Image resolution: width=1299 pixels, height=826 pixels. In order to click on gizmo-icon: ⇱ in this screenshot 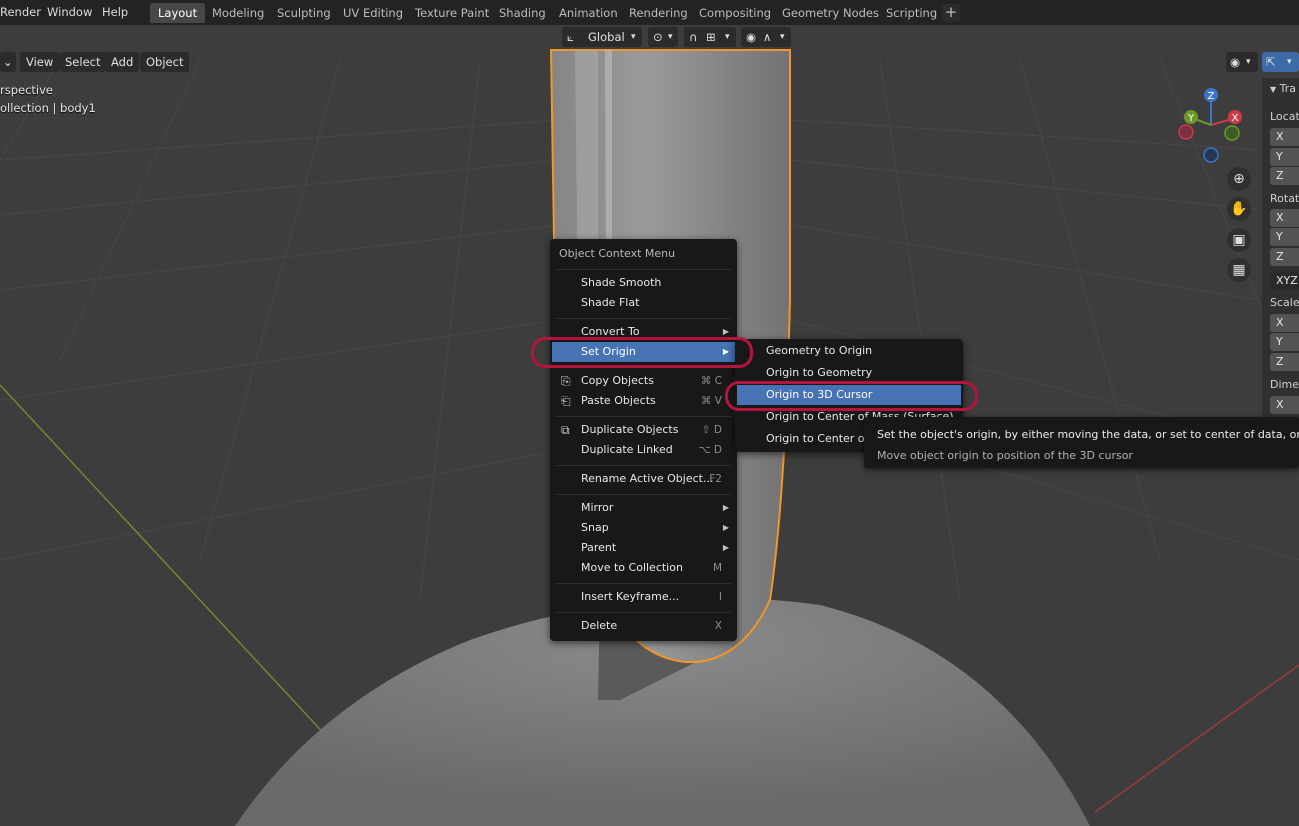, I will do `click(1271, 62)`.